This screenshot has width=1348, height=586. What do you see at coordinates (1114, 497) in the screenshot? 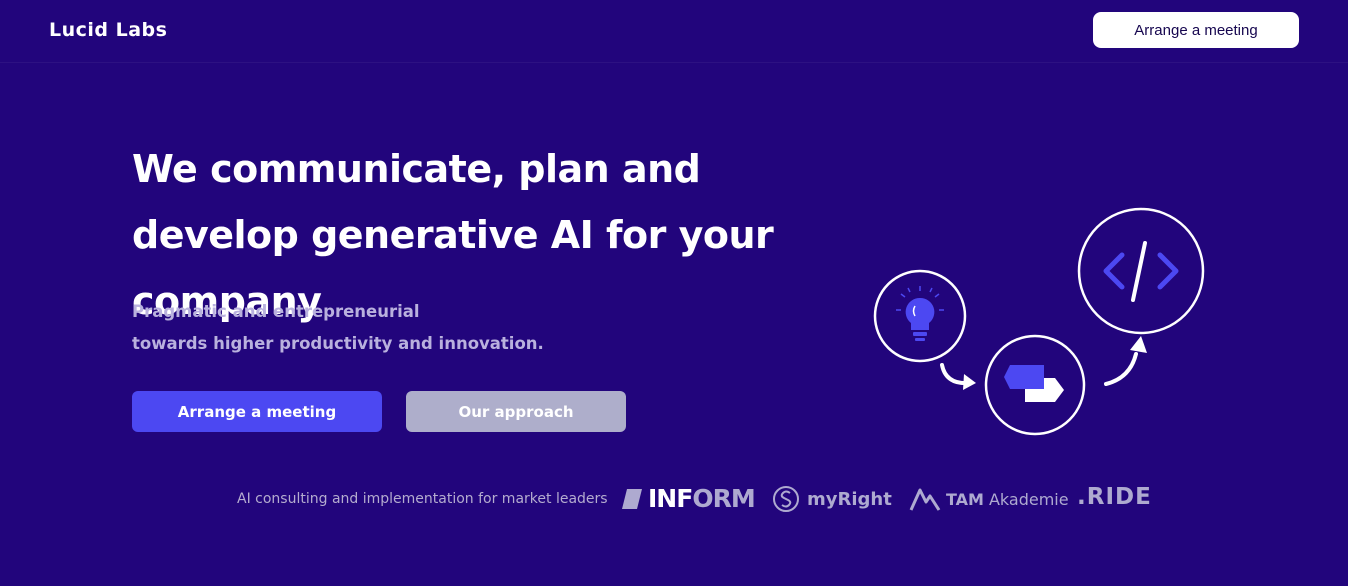
I see `ride-logo: .RIDE` at bounding box center [1114, 497].